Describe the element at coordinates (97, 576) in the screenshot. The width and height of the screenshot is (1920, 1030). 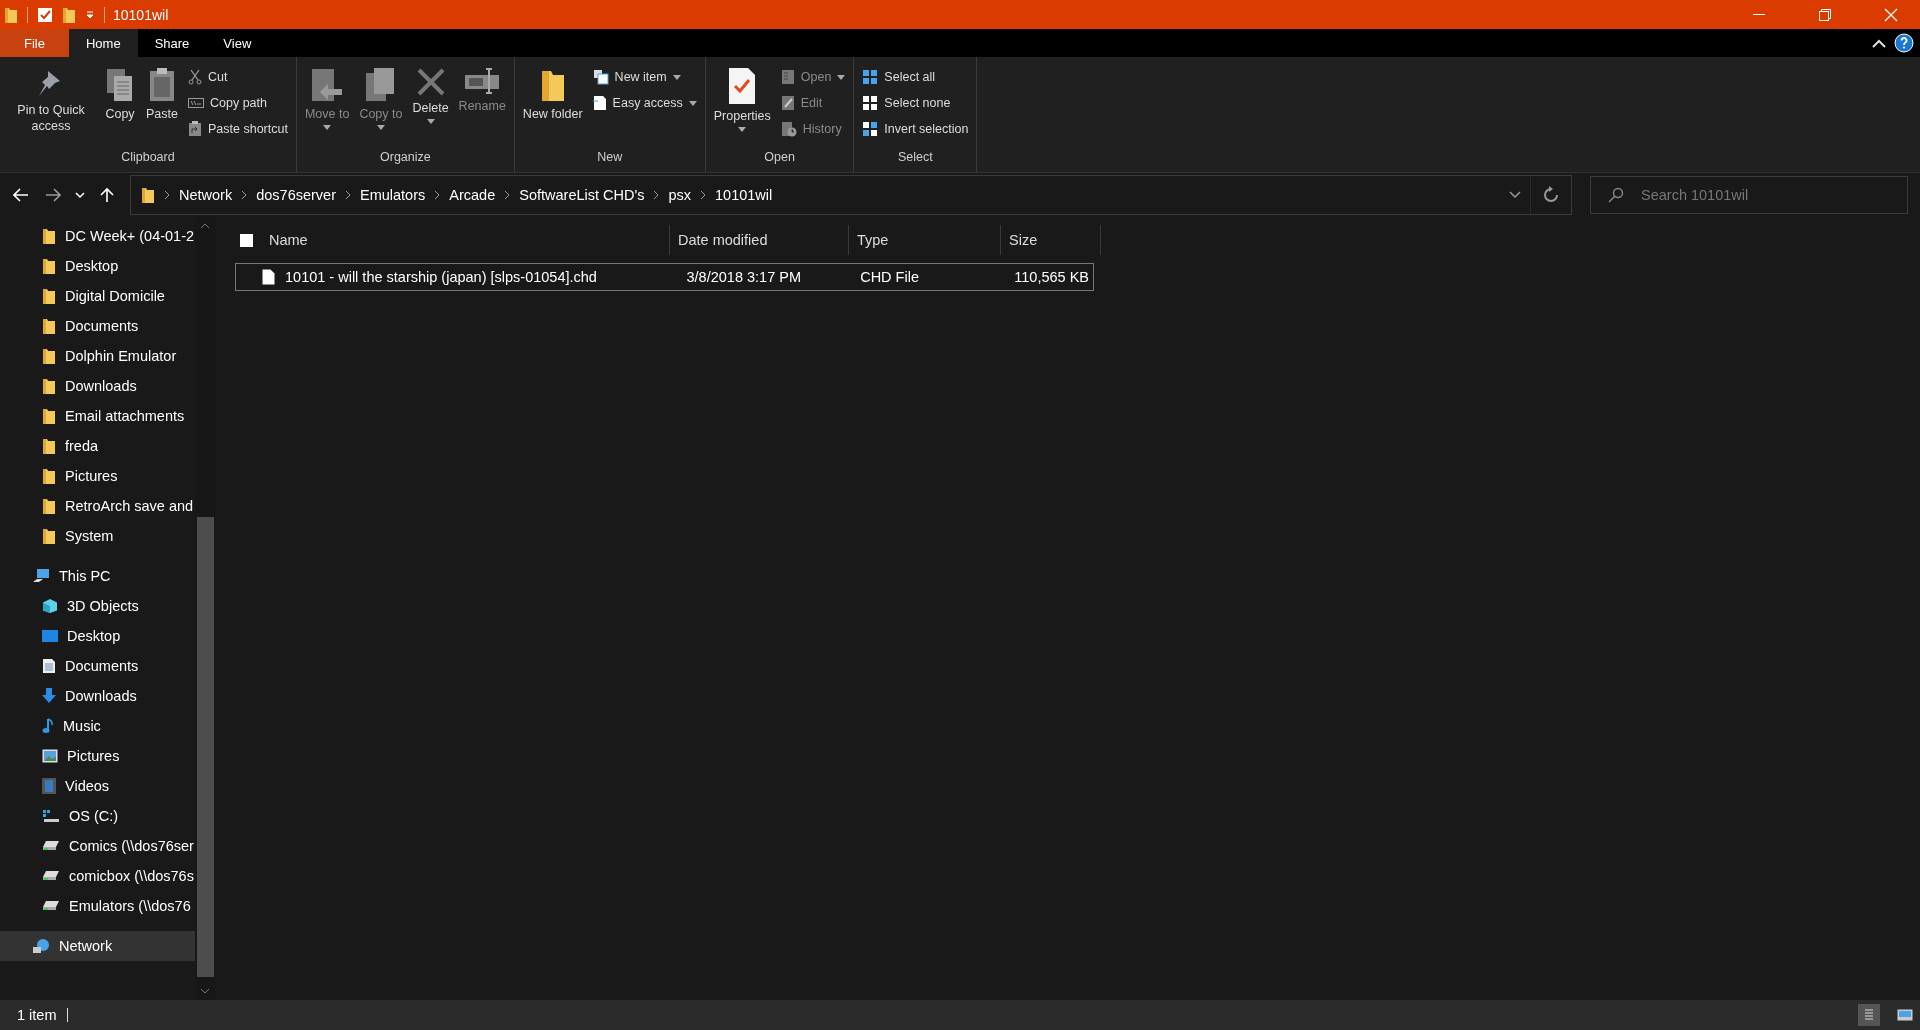
I see `sidebar-item: This PC` at that location.